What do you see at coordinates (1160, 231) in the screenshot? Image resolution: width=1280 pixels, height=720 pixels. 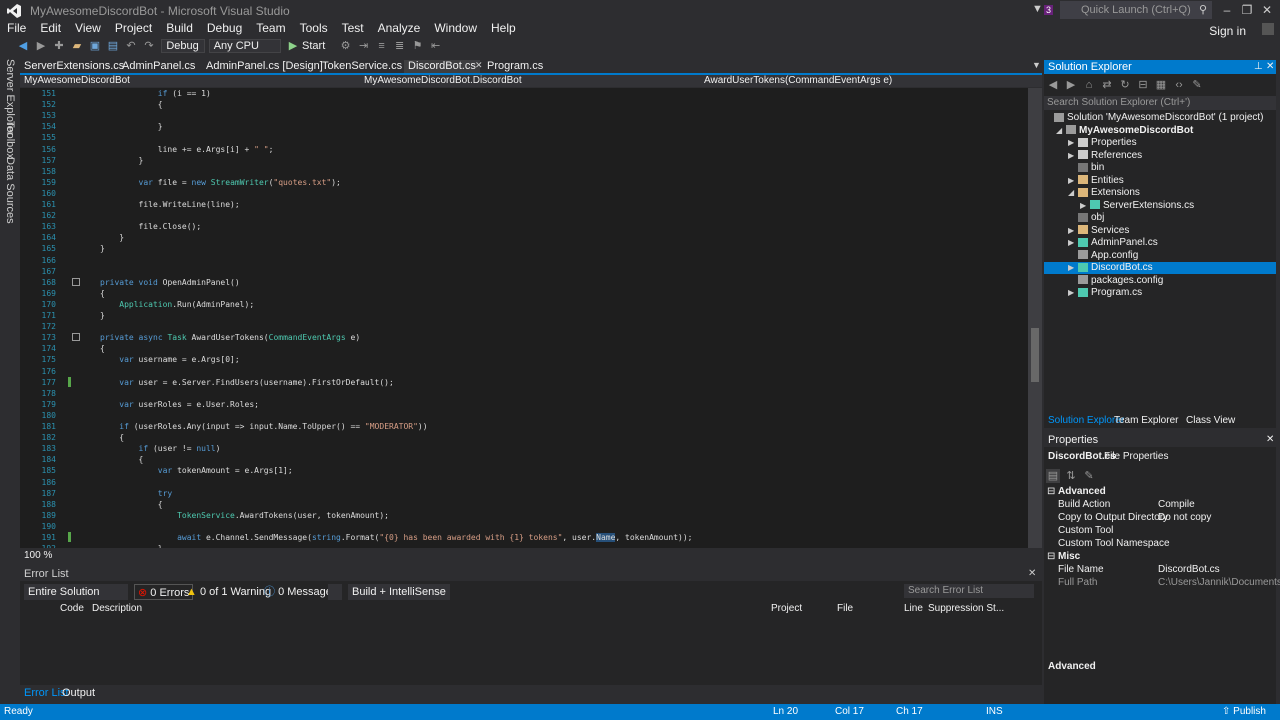 I see `tree-item: ▶ Services` at bounding box center [1160, 231].